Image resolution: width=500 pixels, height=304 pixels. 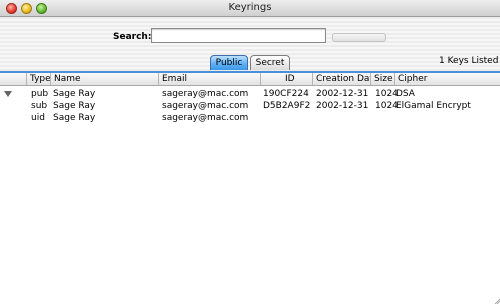 What do you see at coordinates (229, 62) in the screenshot?
I see `tab-public: Public` at bounding box center [229, 62].